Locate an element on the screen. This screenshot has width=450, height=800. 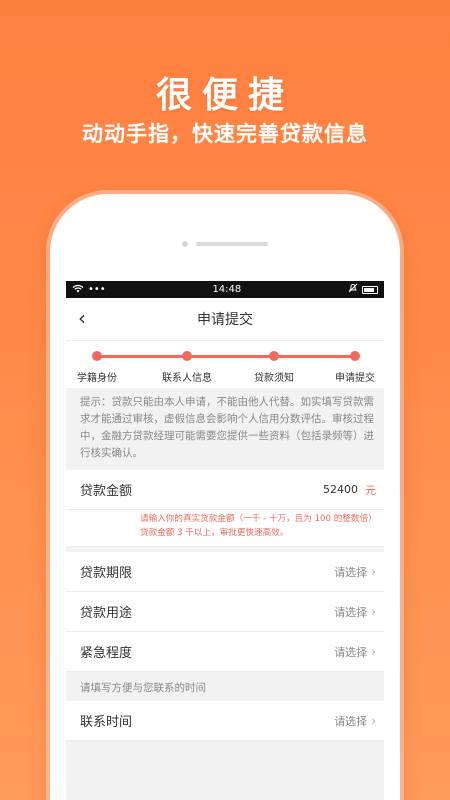
loan-purpose-select: 请选择 › is located at coordinates (355, 612).